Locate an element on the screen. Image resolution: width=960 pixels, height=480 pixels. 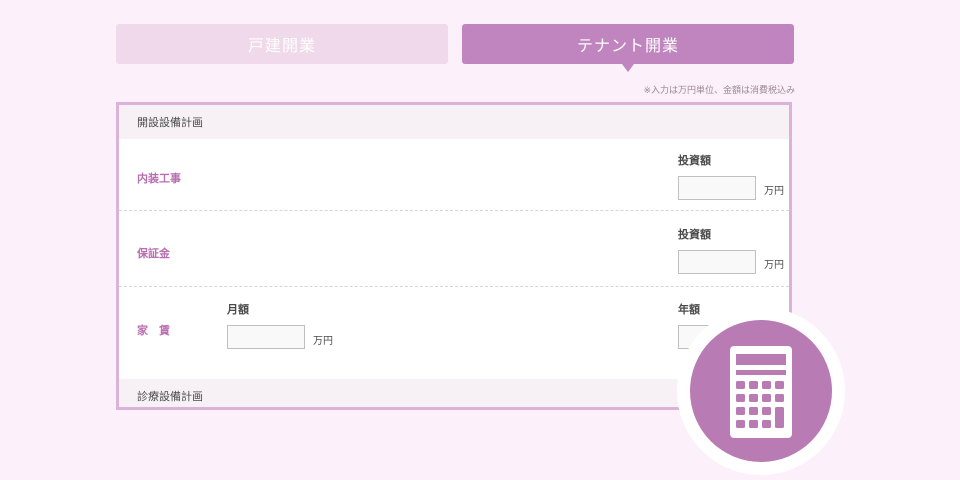
tab-house-opening: 戸建開業 is located at coordinates (282, 44).